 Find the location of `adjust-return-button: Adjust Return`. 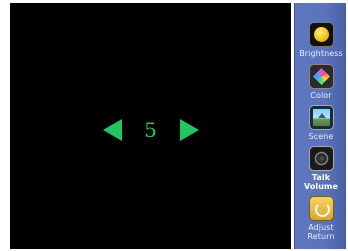

adjust-return-button: Adjust Return is located at coordinates (321, 218).